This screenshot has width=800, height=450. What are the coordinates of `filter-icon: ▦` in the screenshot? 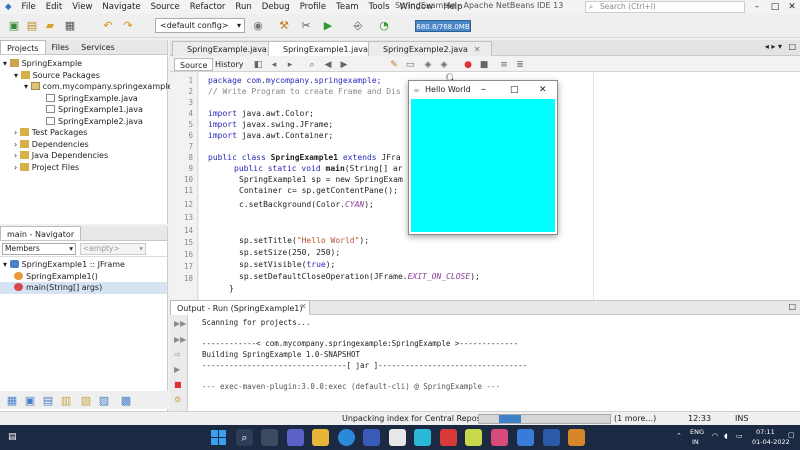 It's located at (12, 401).